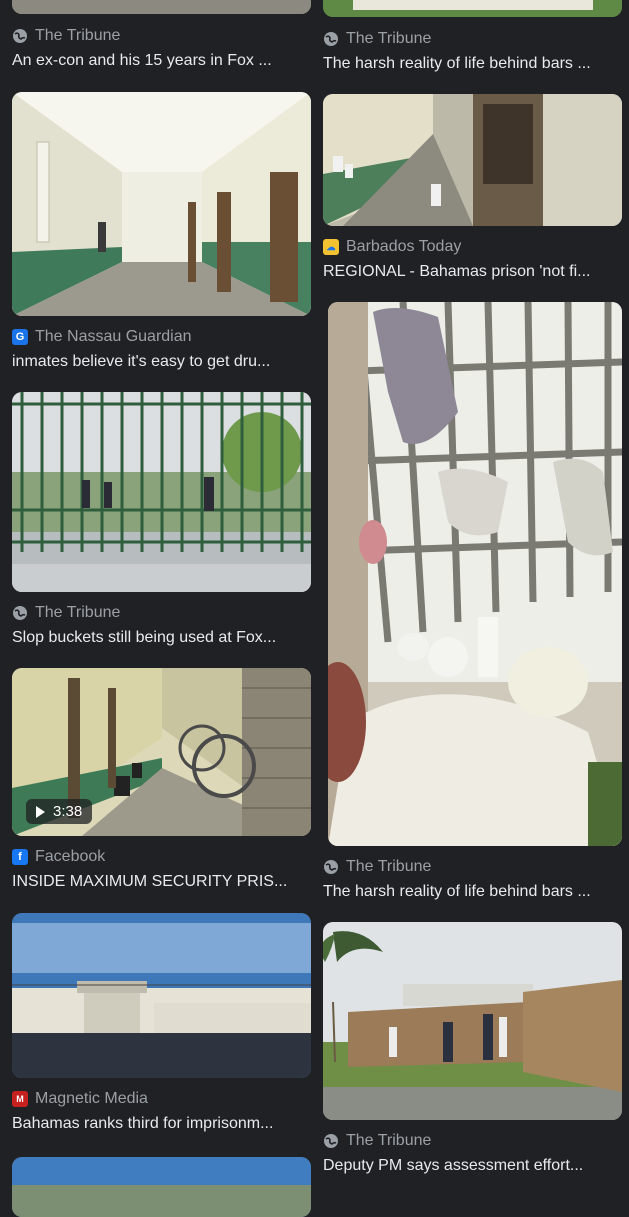  What do you see at coordinates (68, 811) in the screenshot?
I see `video-duration: 3:38` at bounding box center [68, 811].